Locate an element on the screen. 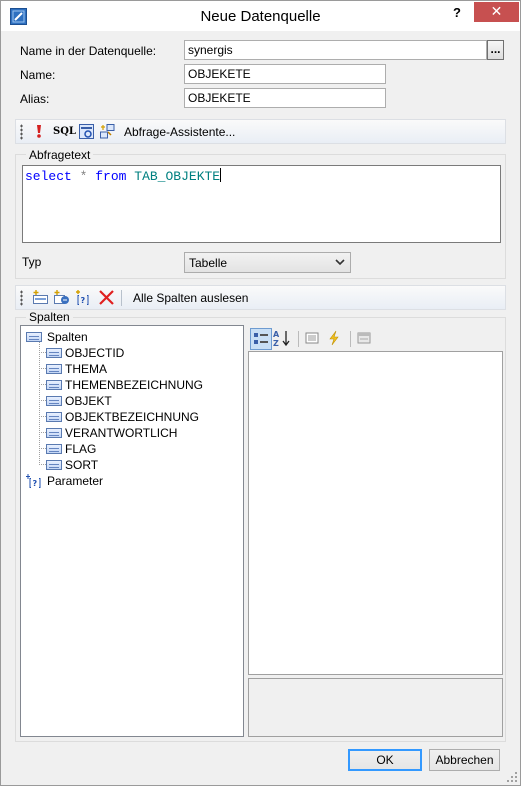 This screenshot has height=786, width=521. categorized-icon is located at coordinates (261, 339).